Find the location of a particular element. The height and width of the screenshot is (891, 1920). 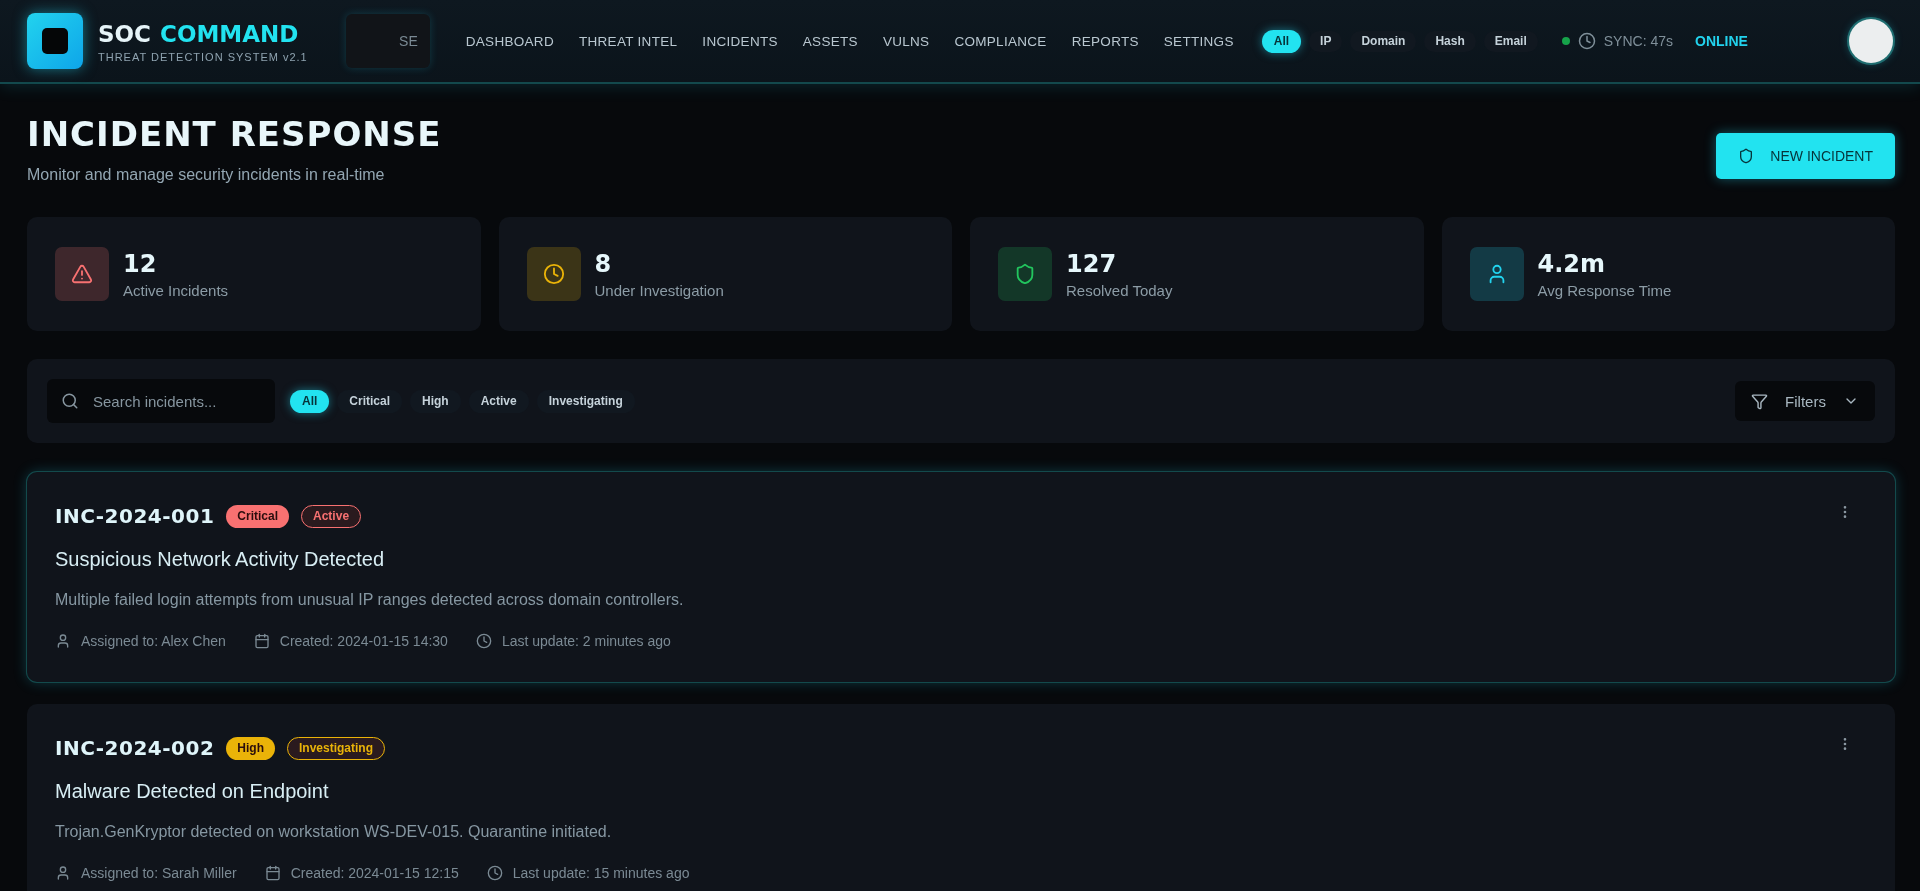

filter-chip: Email is located at coordinates (1510, 41).